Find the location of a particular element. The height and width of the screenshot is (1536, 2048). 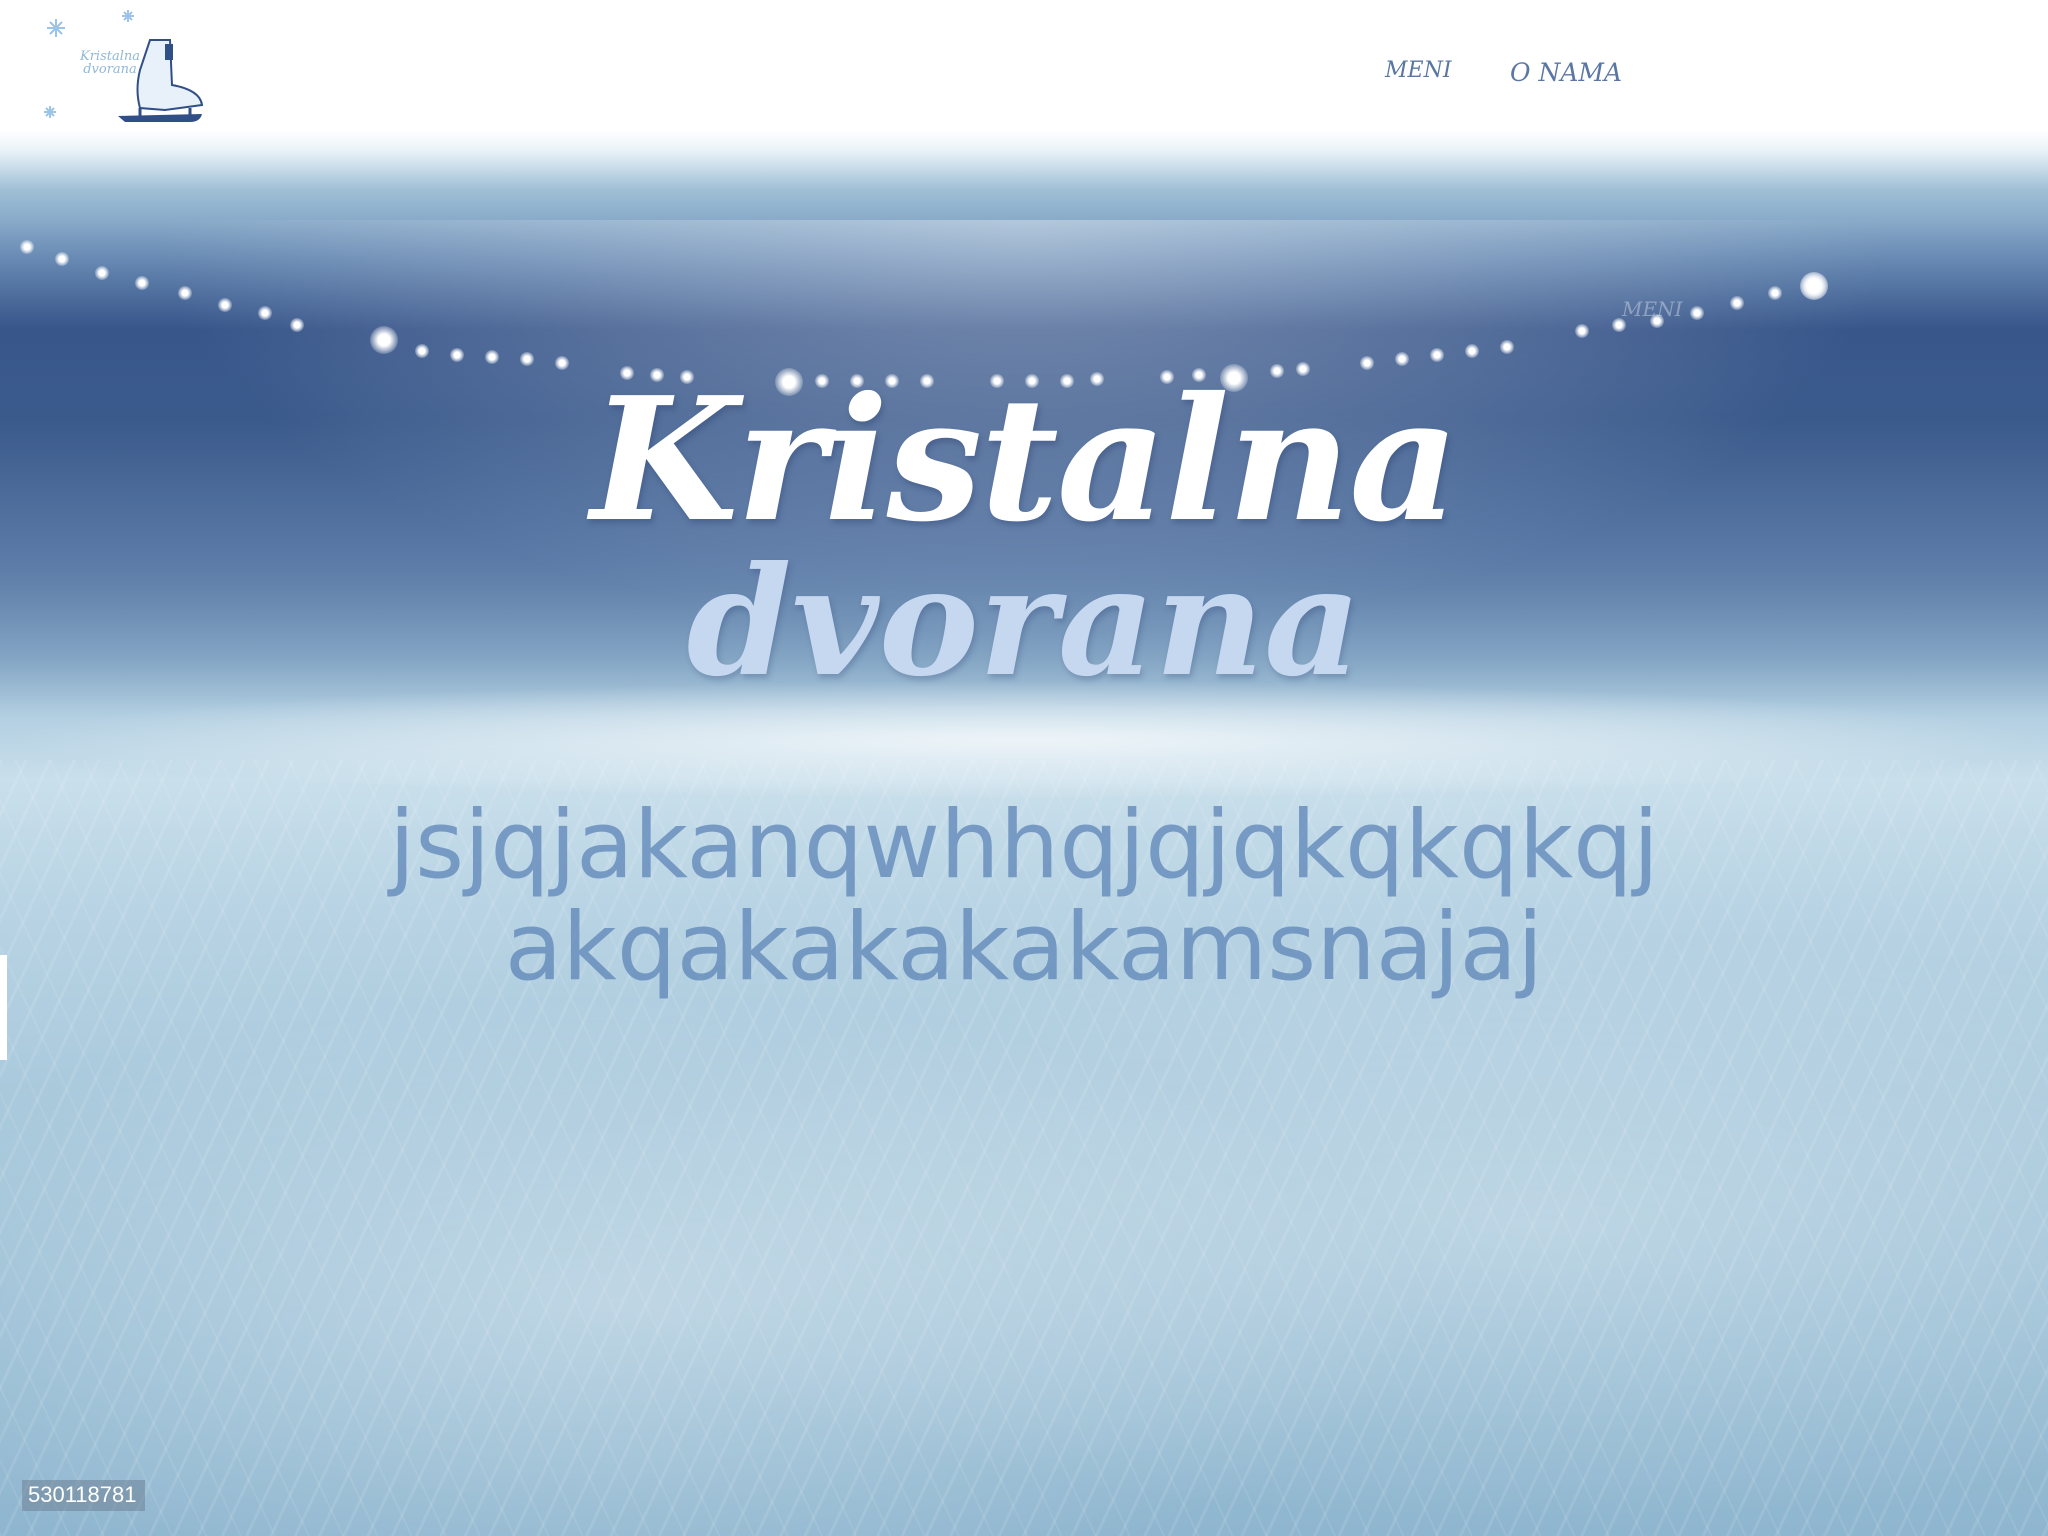

nav-link-meni: MENI is located at coordinates (1418, 70).